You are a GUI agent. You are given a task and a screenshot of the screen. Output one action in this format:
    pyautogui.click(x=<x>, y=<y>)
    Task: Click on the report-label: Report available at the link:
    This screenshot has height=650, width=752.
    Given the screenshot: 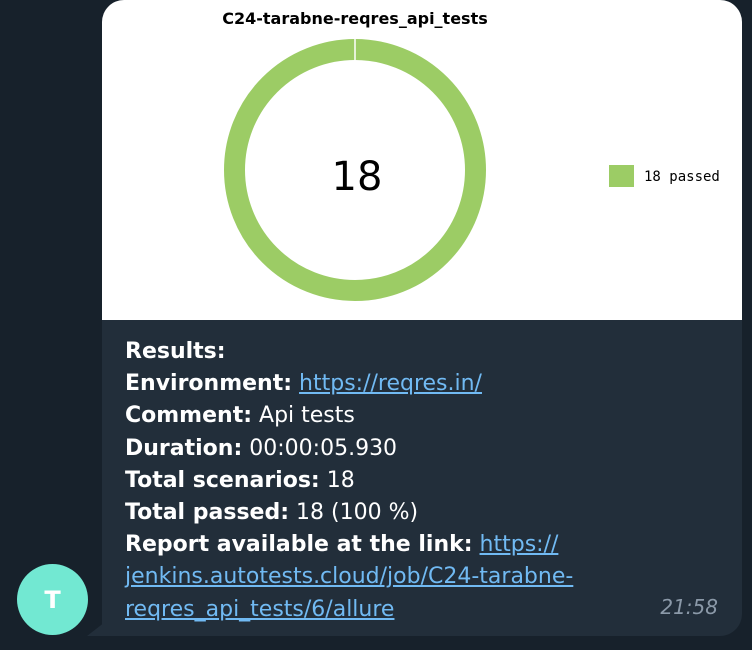 What is the action you would take?
    pyautogui.click(x=299, y=545)
    